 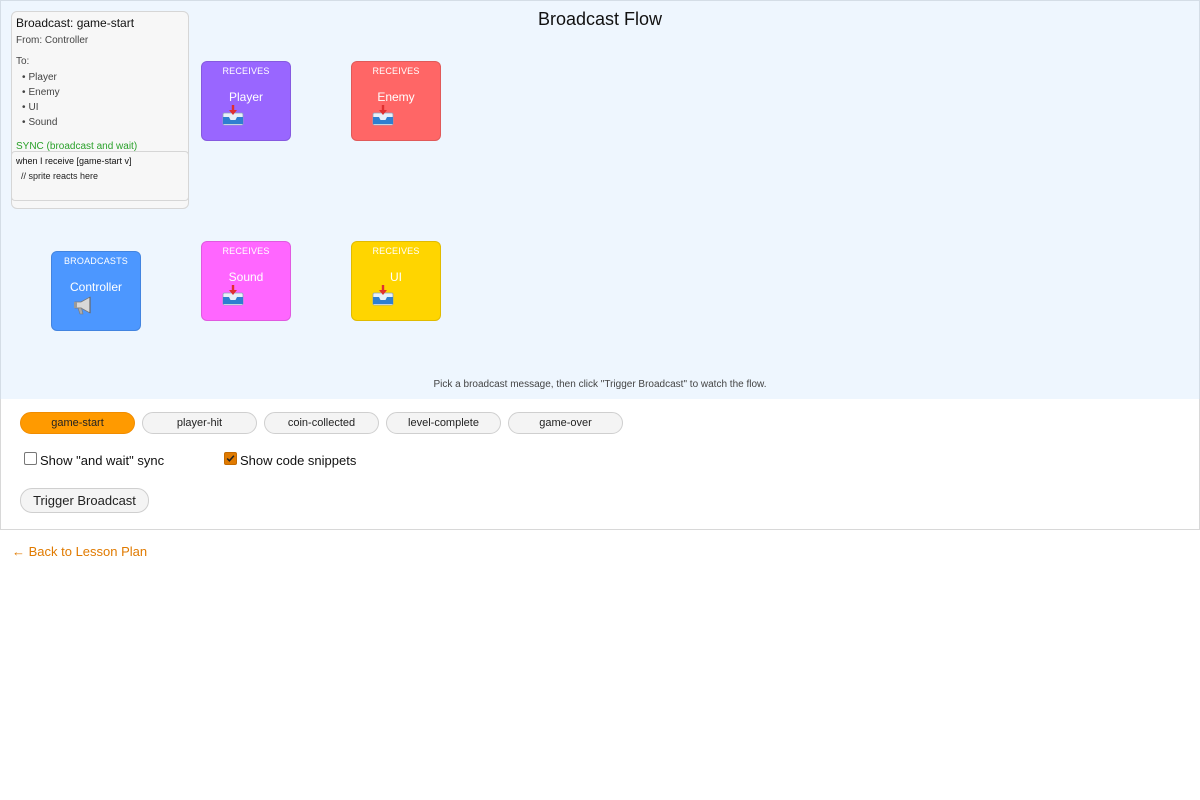 I want to click on sprite-card-controller: BROADCASTS Controller, so click(x=96, y=291).